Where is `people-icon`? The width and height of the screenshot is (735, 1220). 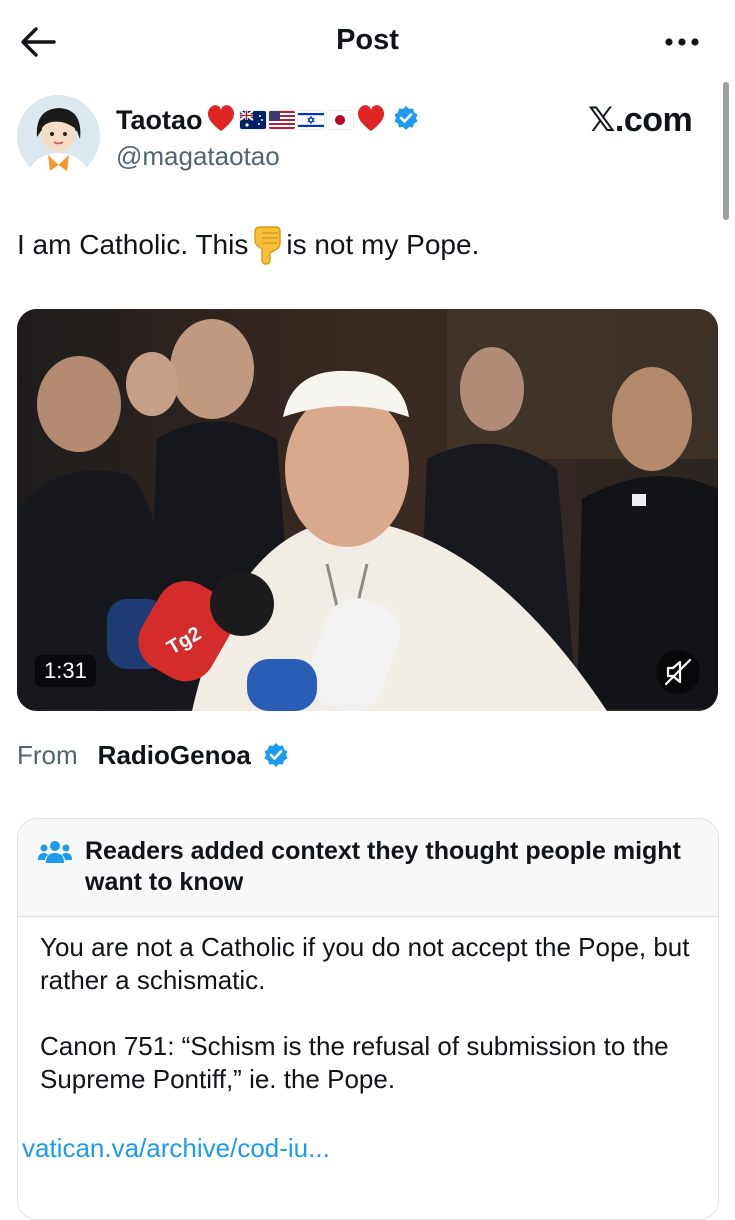
people-icon is located at coordinates (55, 852).